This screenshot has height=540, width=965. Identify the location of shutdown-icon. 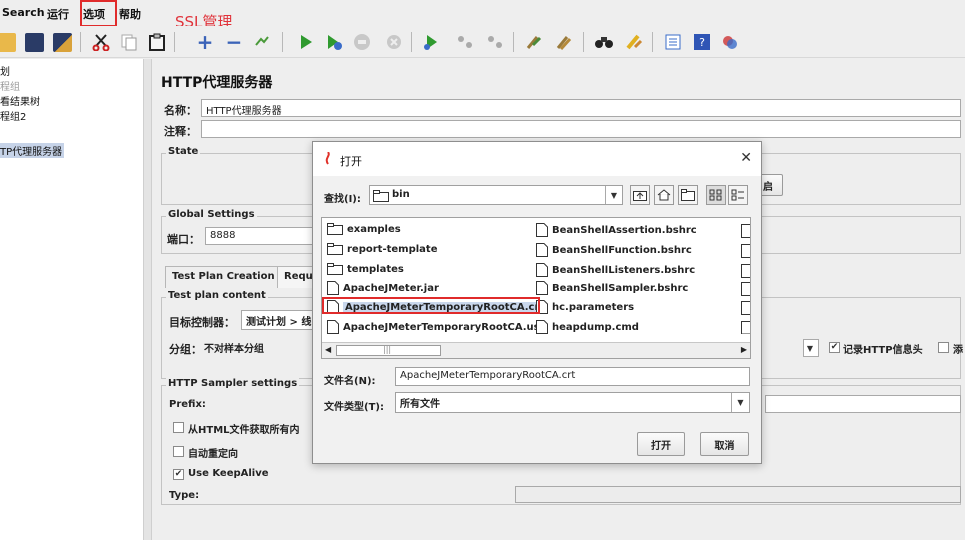
(394, 42).